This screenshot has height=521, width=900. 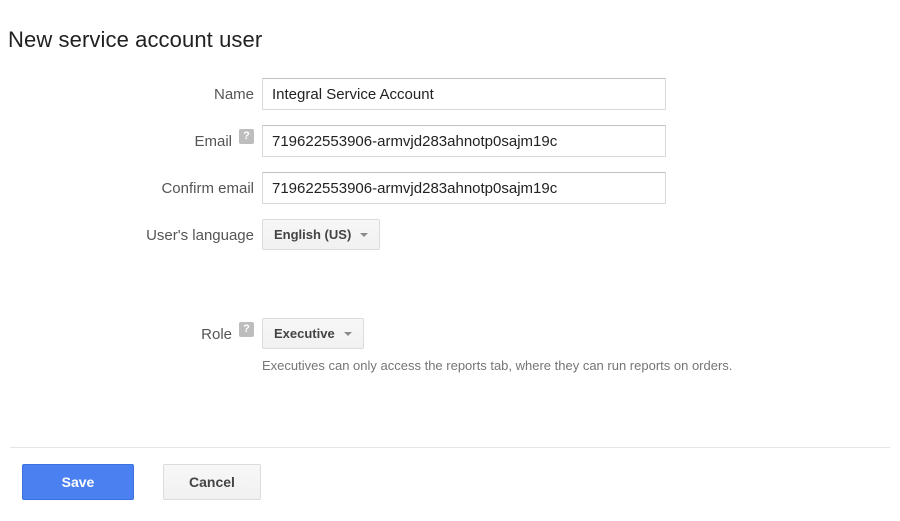 What do you see at coordinates (233, 94) in the screenshot?
I see `name-label: Name` at bounding box center [233, 94].